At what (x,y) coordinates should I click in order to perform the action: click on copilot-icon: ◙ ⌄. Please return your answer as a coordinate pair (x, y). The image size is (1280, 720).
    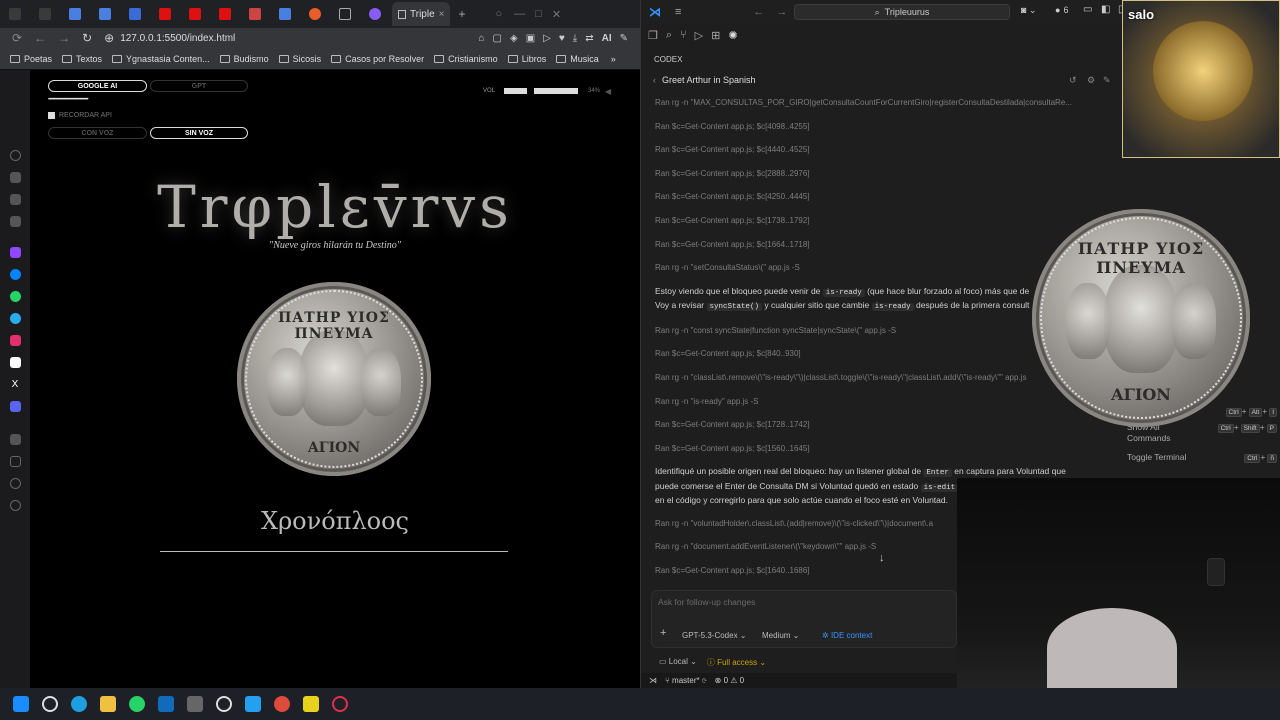
    Looking at the image, I should click on (1028, 10).